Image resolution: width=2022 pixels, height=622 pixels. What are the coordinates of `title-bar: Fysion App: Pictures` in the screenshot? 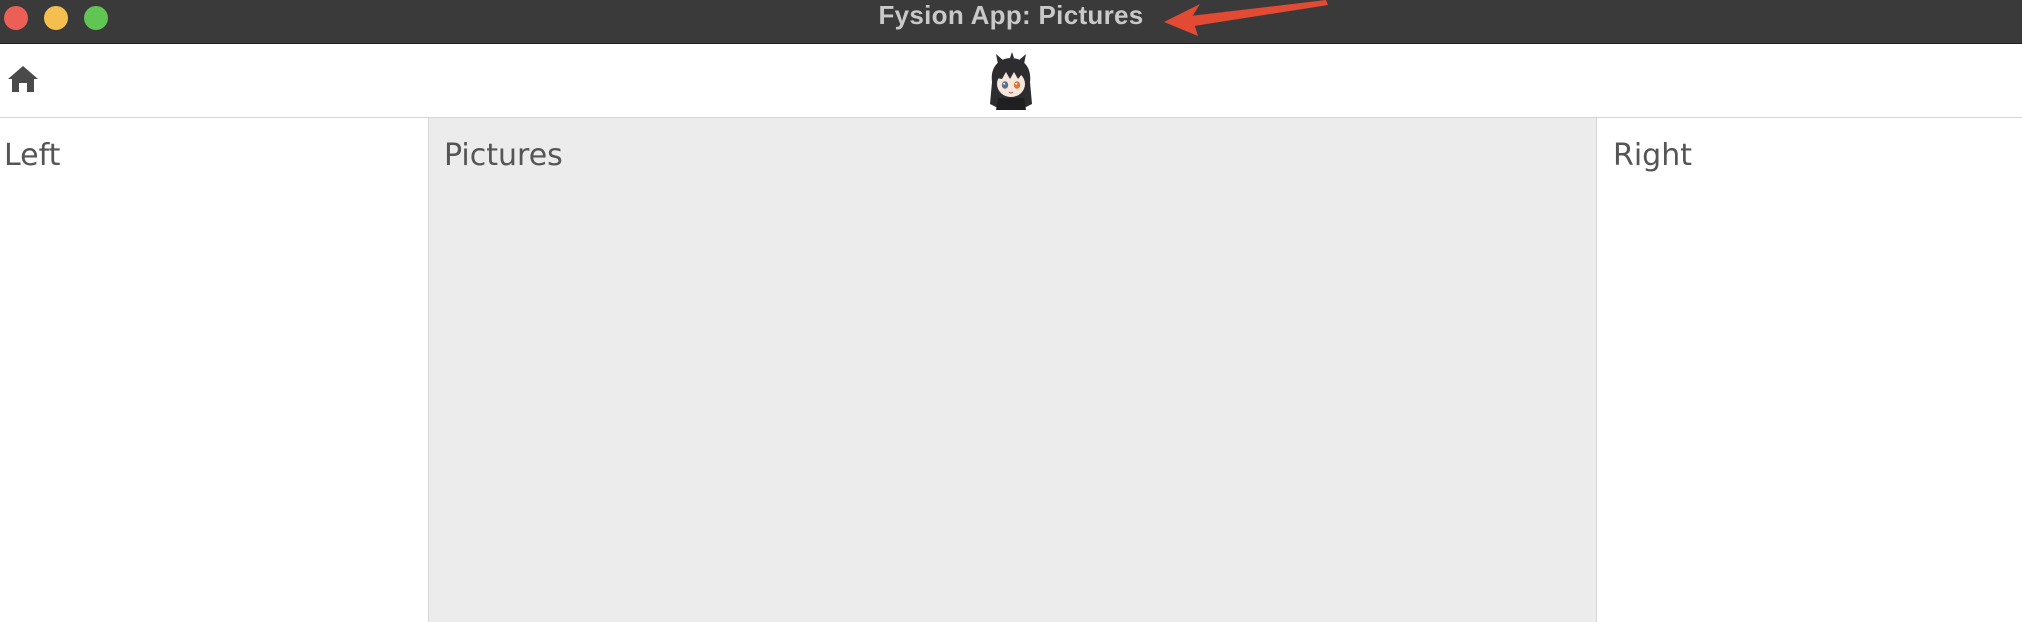 It's located at (1011, 22).